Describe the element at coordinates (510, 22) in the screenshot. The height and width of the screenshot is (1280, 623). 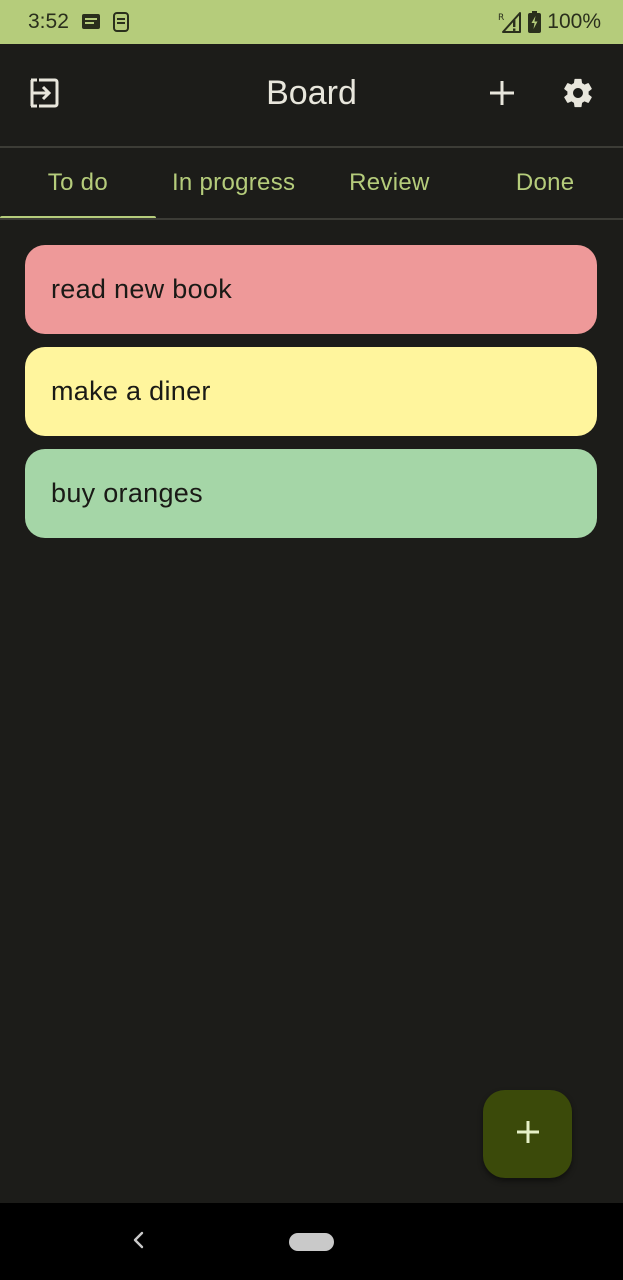
I see `signal-roaming-icon: R` at that location.